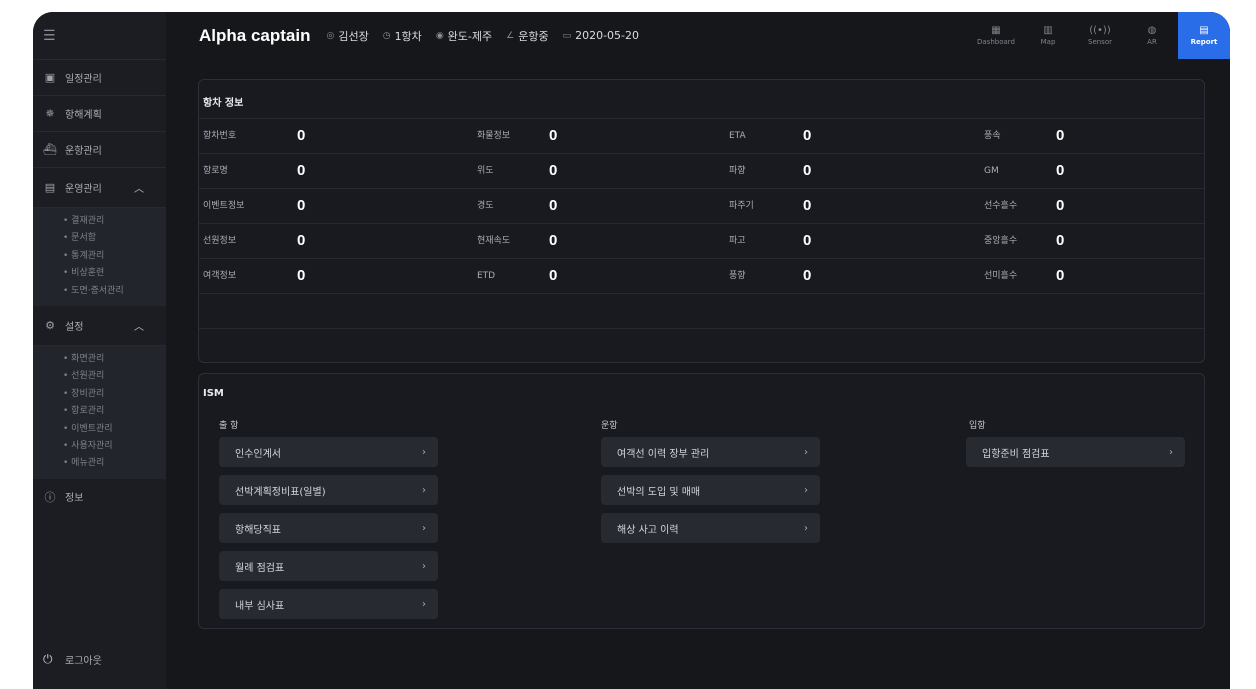 Image resolution: width=1256 pixels, height=689 pixels. What do you see at coordinates (439, 35) in the screenshot?
I see `location-pin-icon: ◉` at bounding box center [439, 35].